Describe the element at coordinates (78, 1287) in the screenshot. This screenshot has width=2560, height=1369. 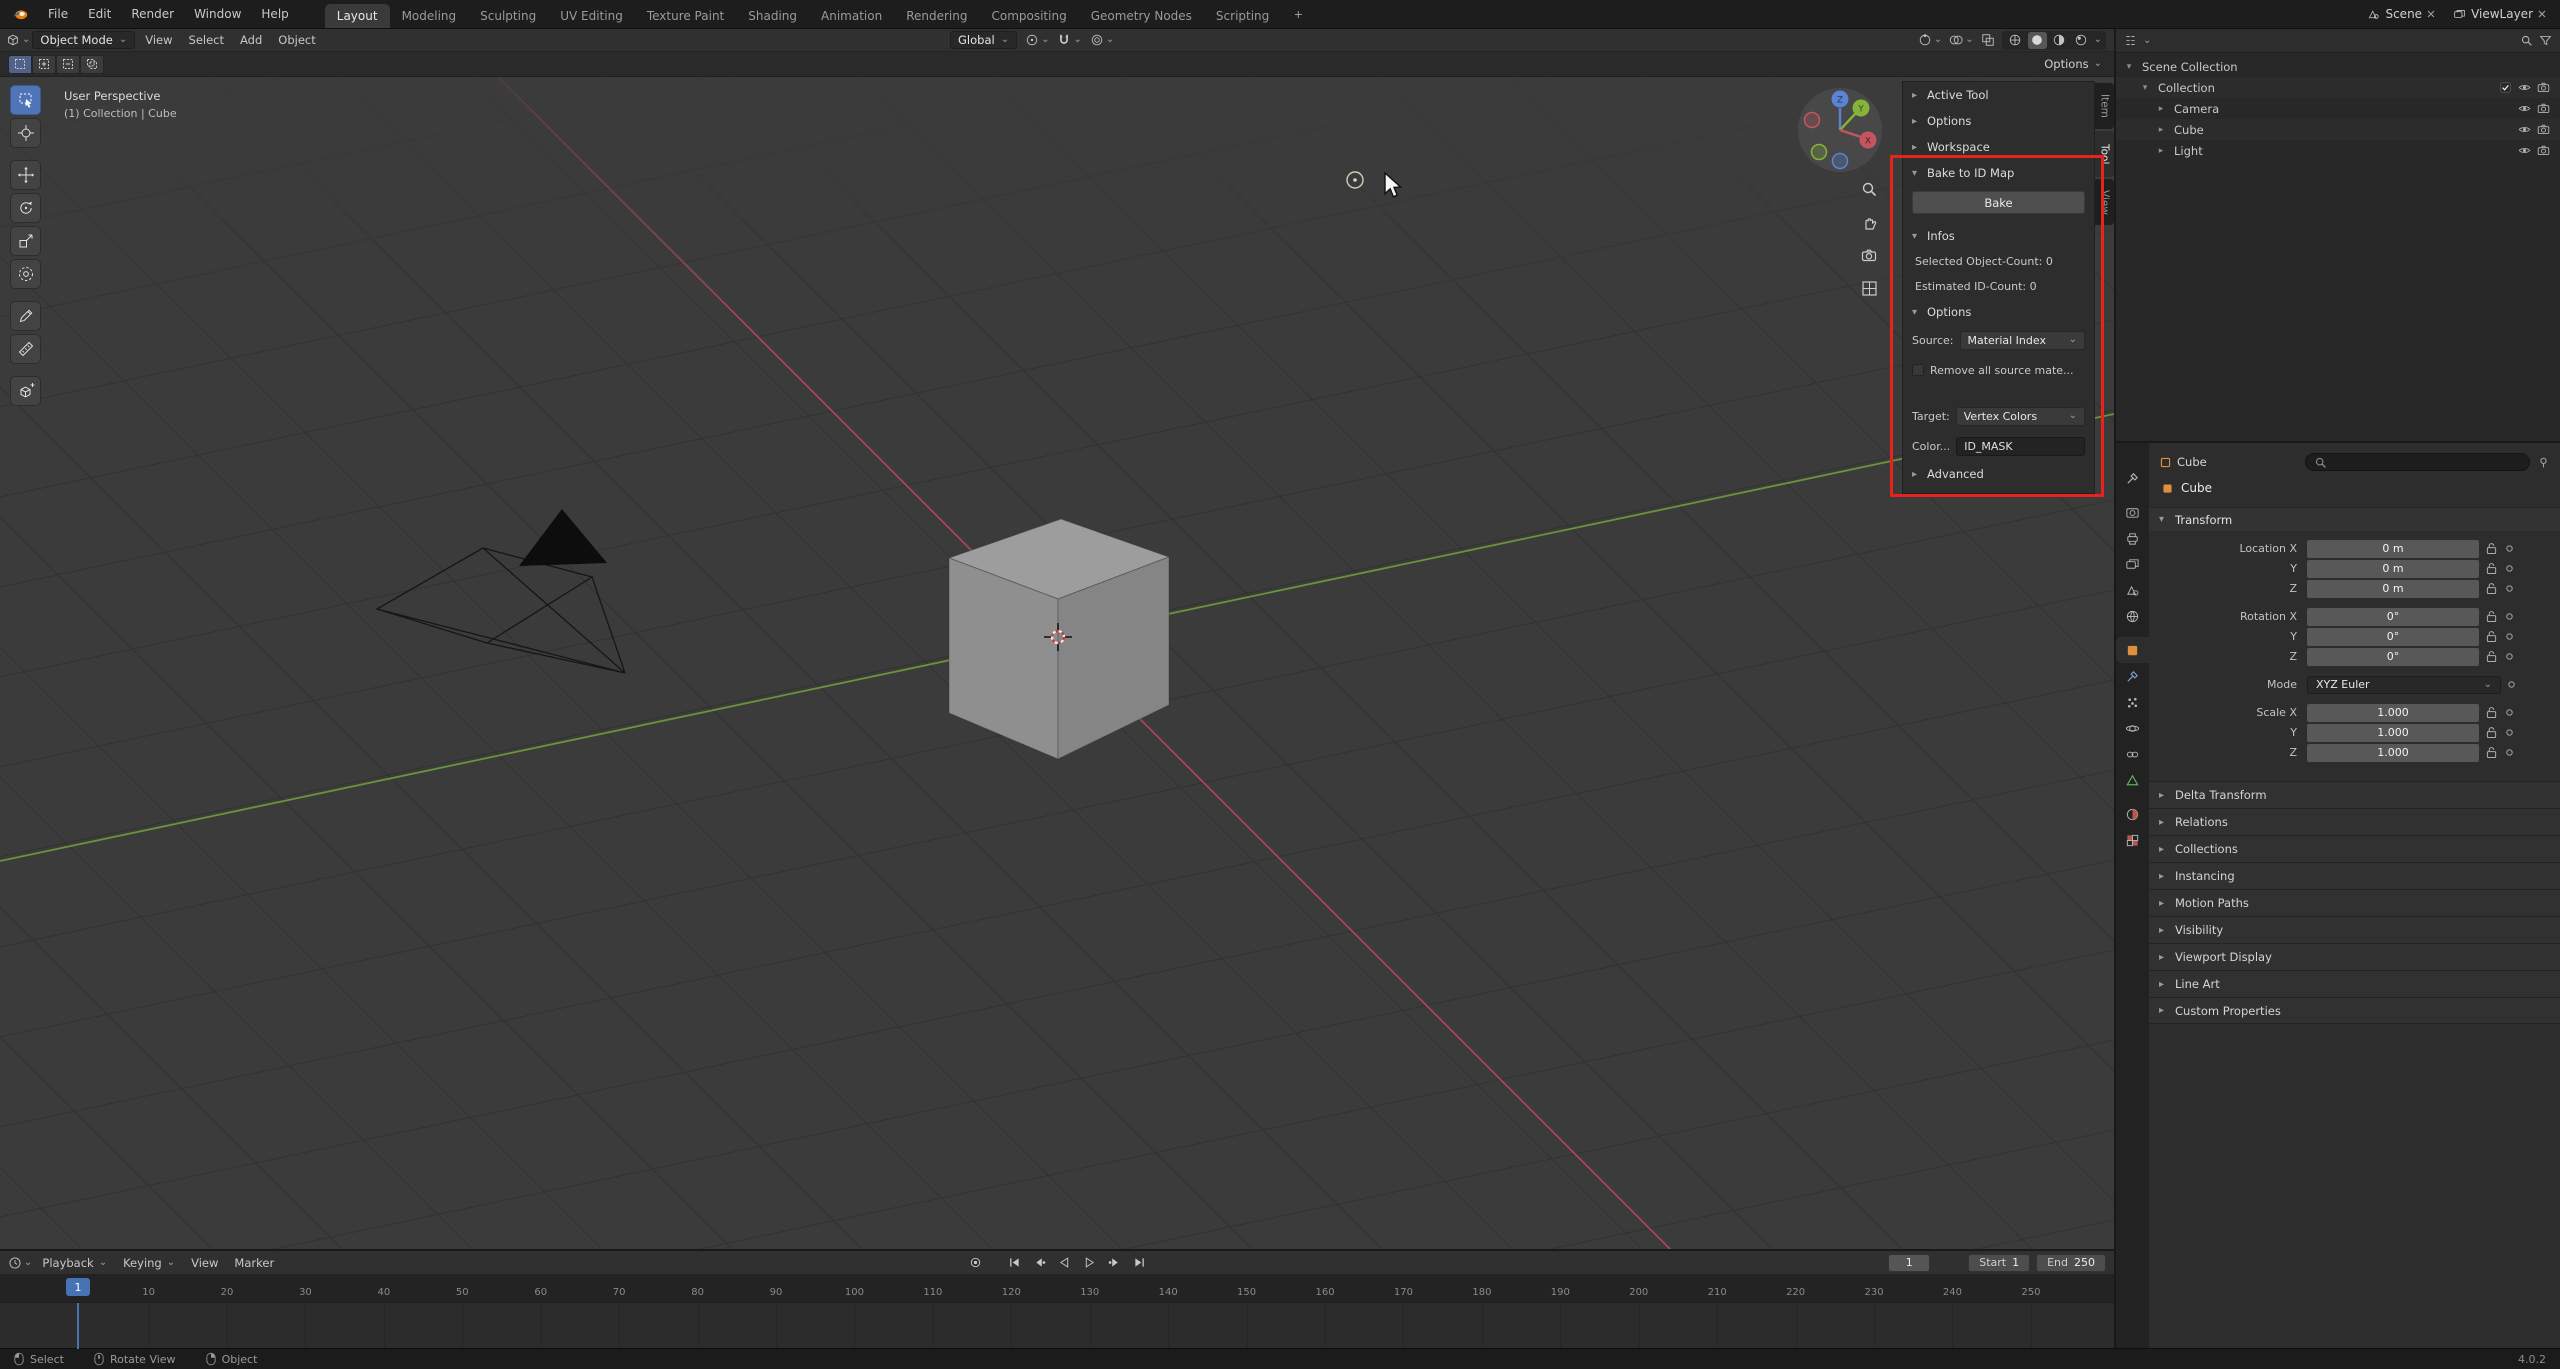
I see `playhead: 1` at that location.